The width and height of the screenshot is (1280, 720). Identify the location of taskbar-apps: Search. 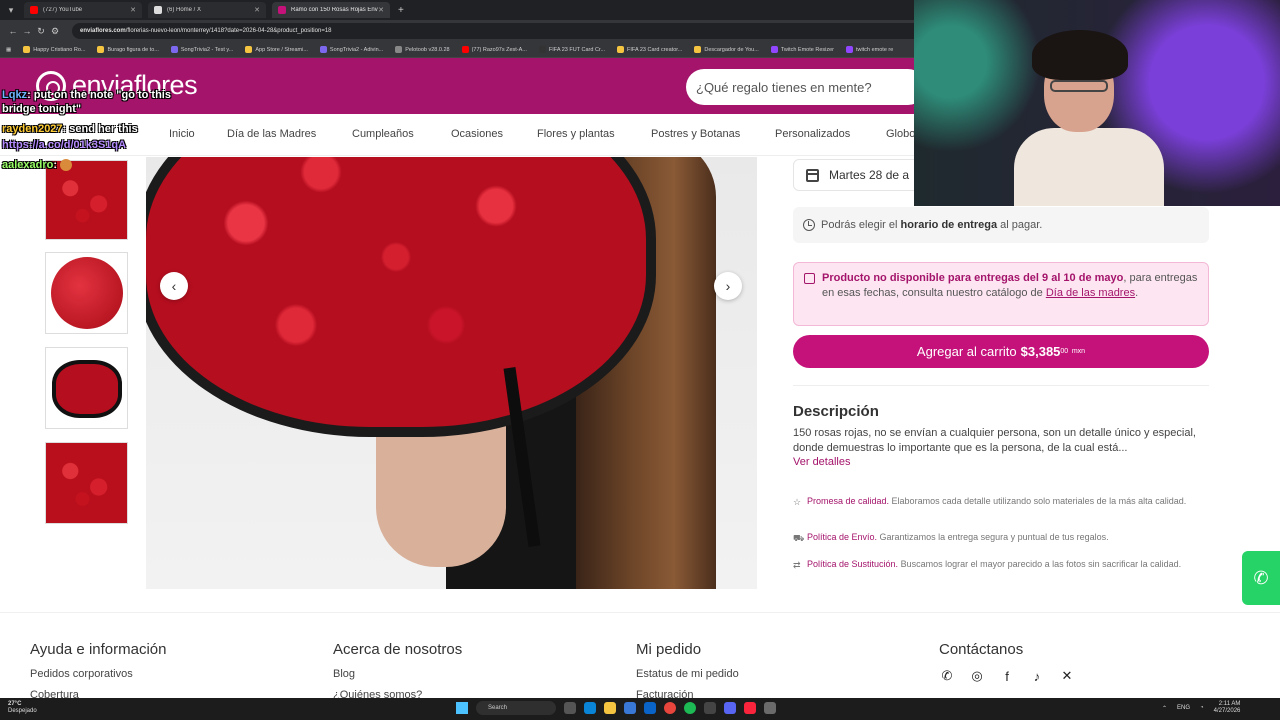
(616, 708).